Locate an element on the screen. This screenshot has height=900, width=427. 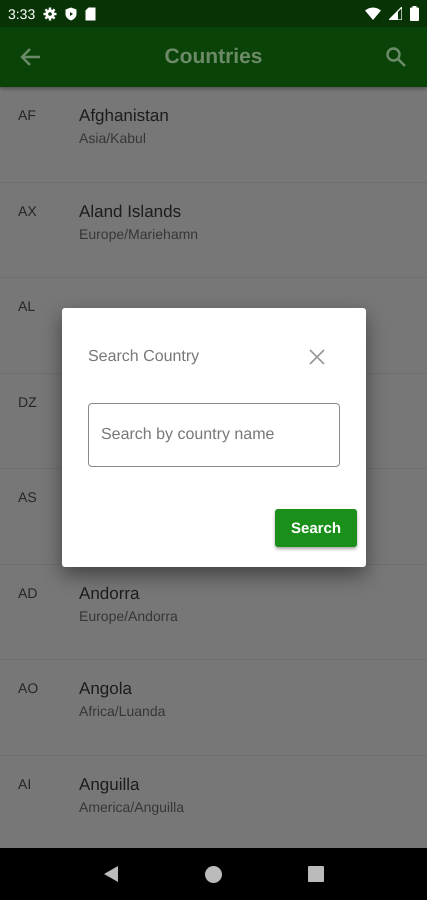
back-nav-button is located at coordinates (111, 874).